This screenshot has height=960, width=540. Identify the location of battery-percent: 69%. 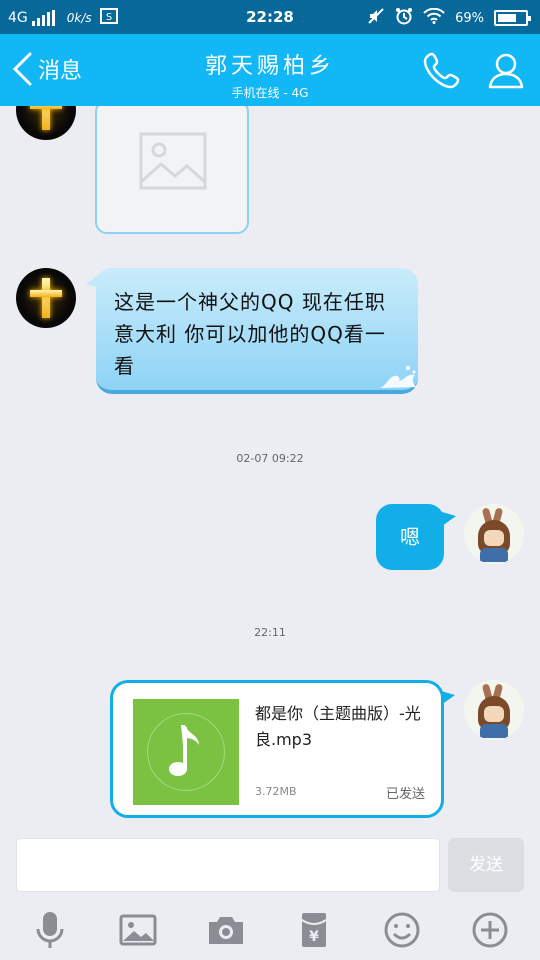
(469, 18).